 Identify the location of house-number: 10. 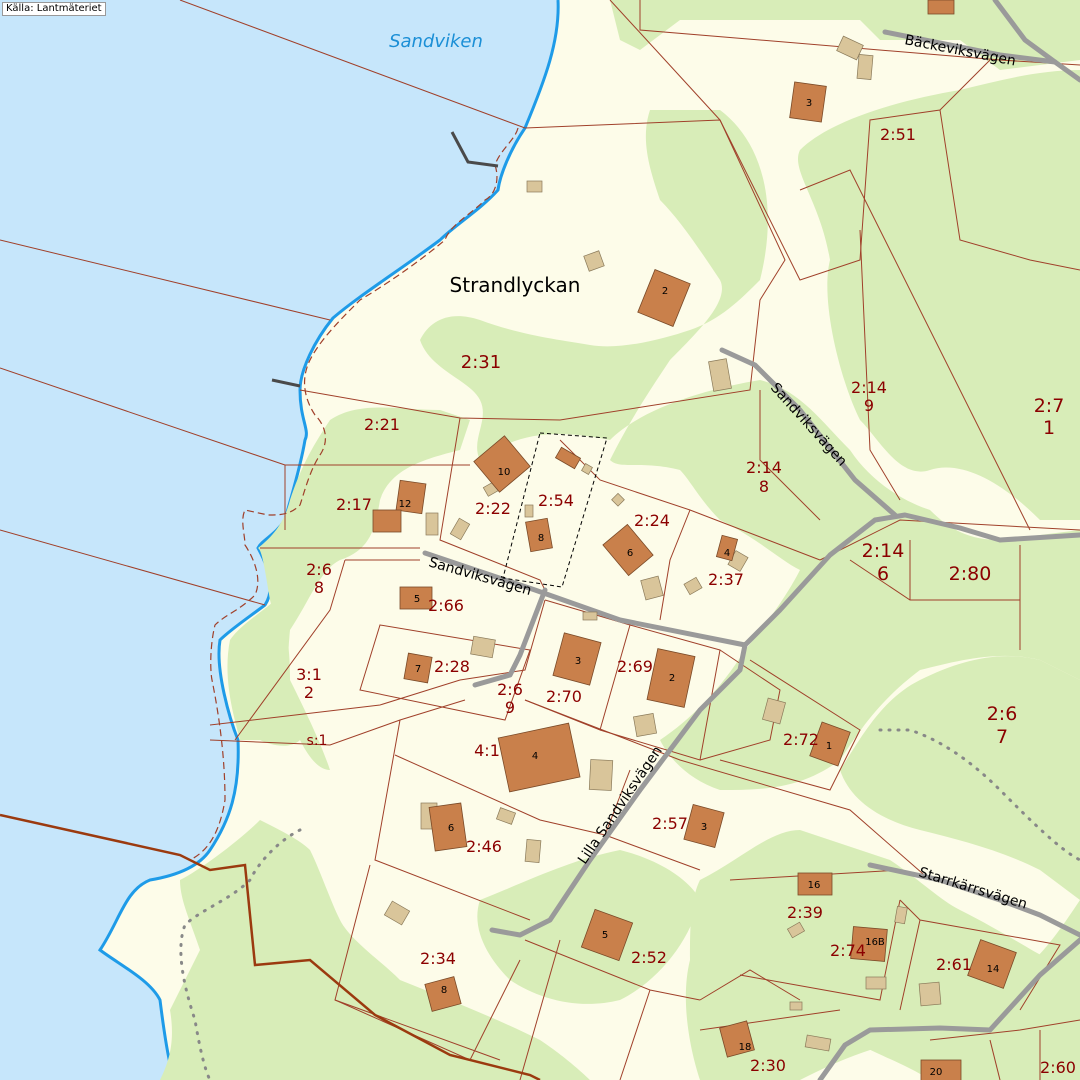
(504, 472).